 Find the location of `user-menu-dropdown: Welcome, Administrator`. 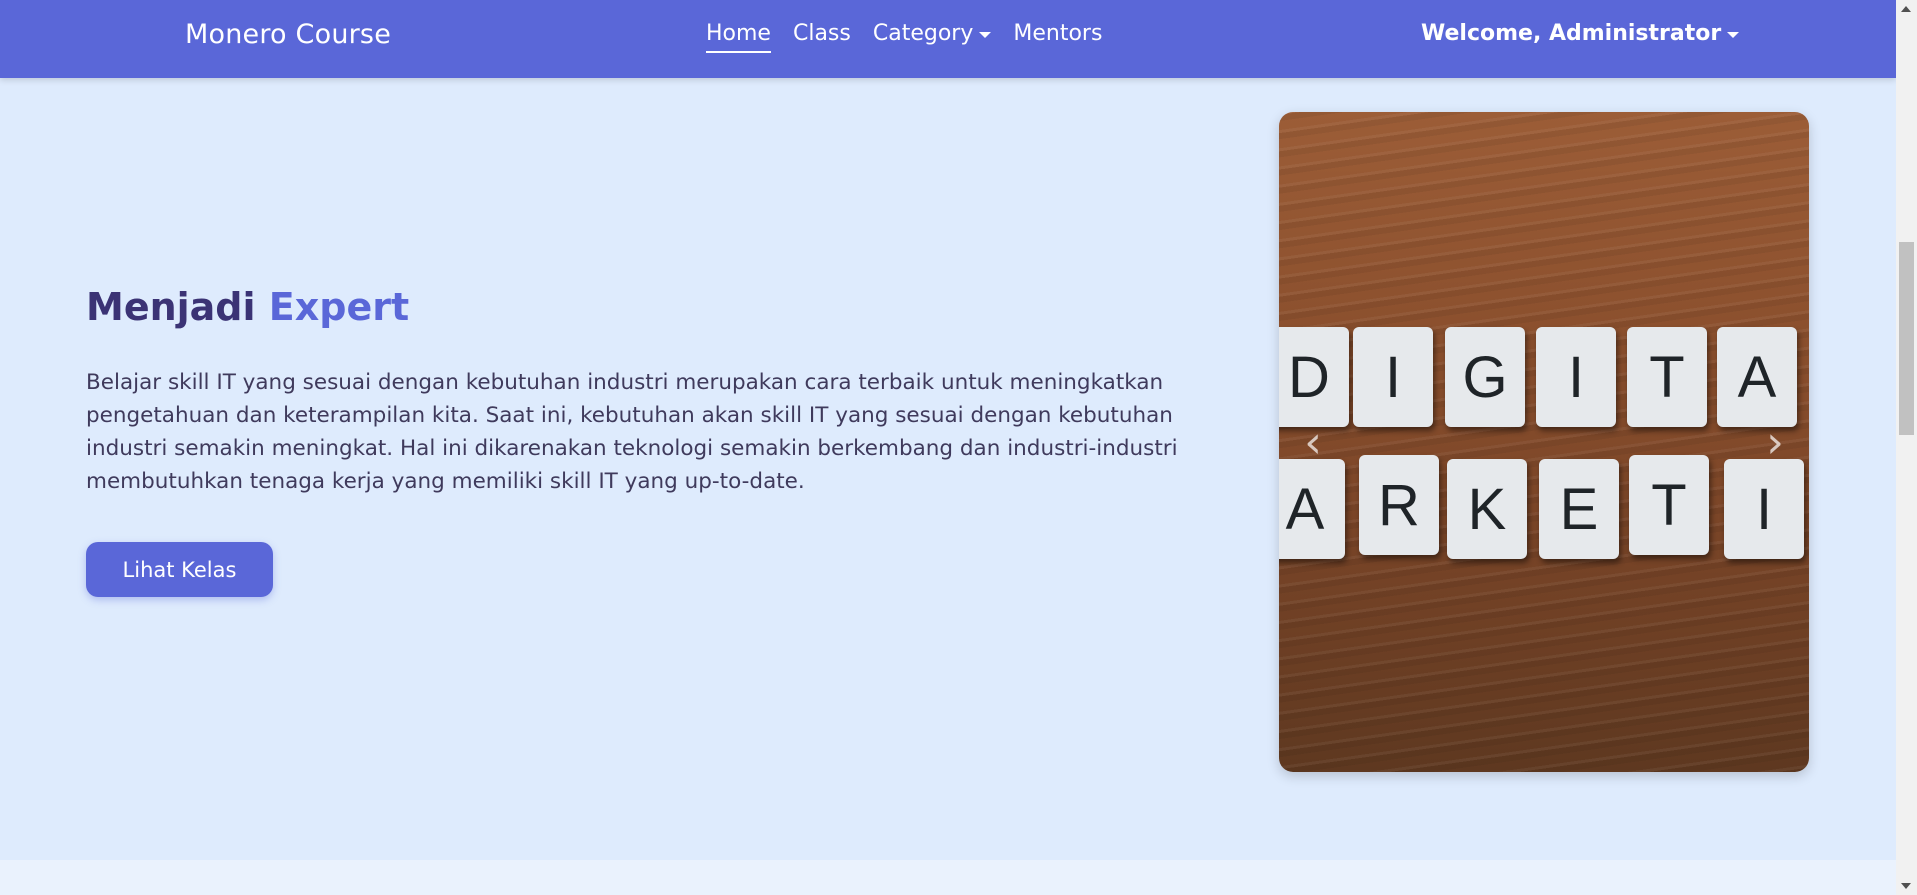

user-menu-dropdown: Welcome, Administrator is located at coordinates (1580, 33).